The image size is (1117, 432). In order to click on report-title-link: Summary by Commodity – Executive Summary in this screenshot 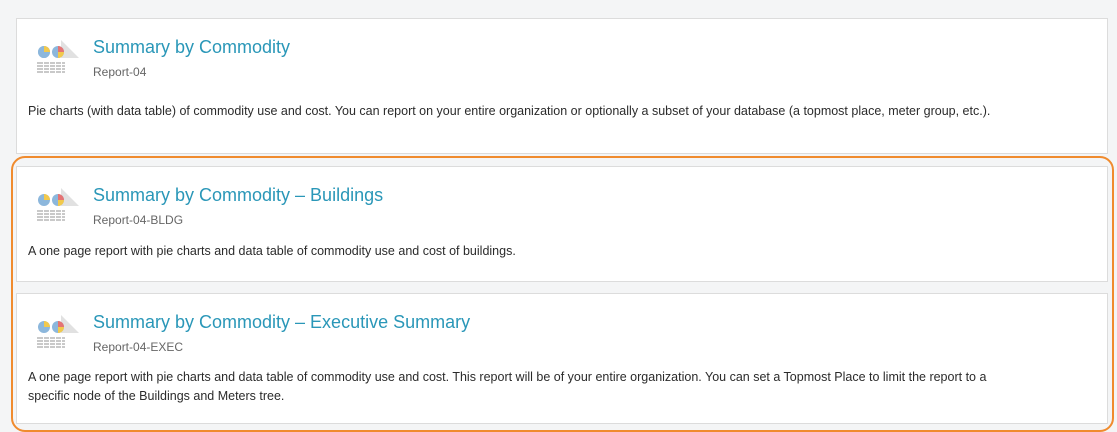, I will do `click(281, 322)`.